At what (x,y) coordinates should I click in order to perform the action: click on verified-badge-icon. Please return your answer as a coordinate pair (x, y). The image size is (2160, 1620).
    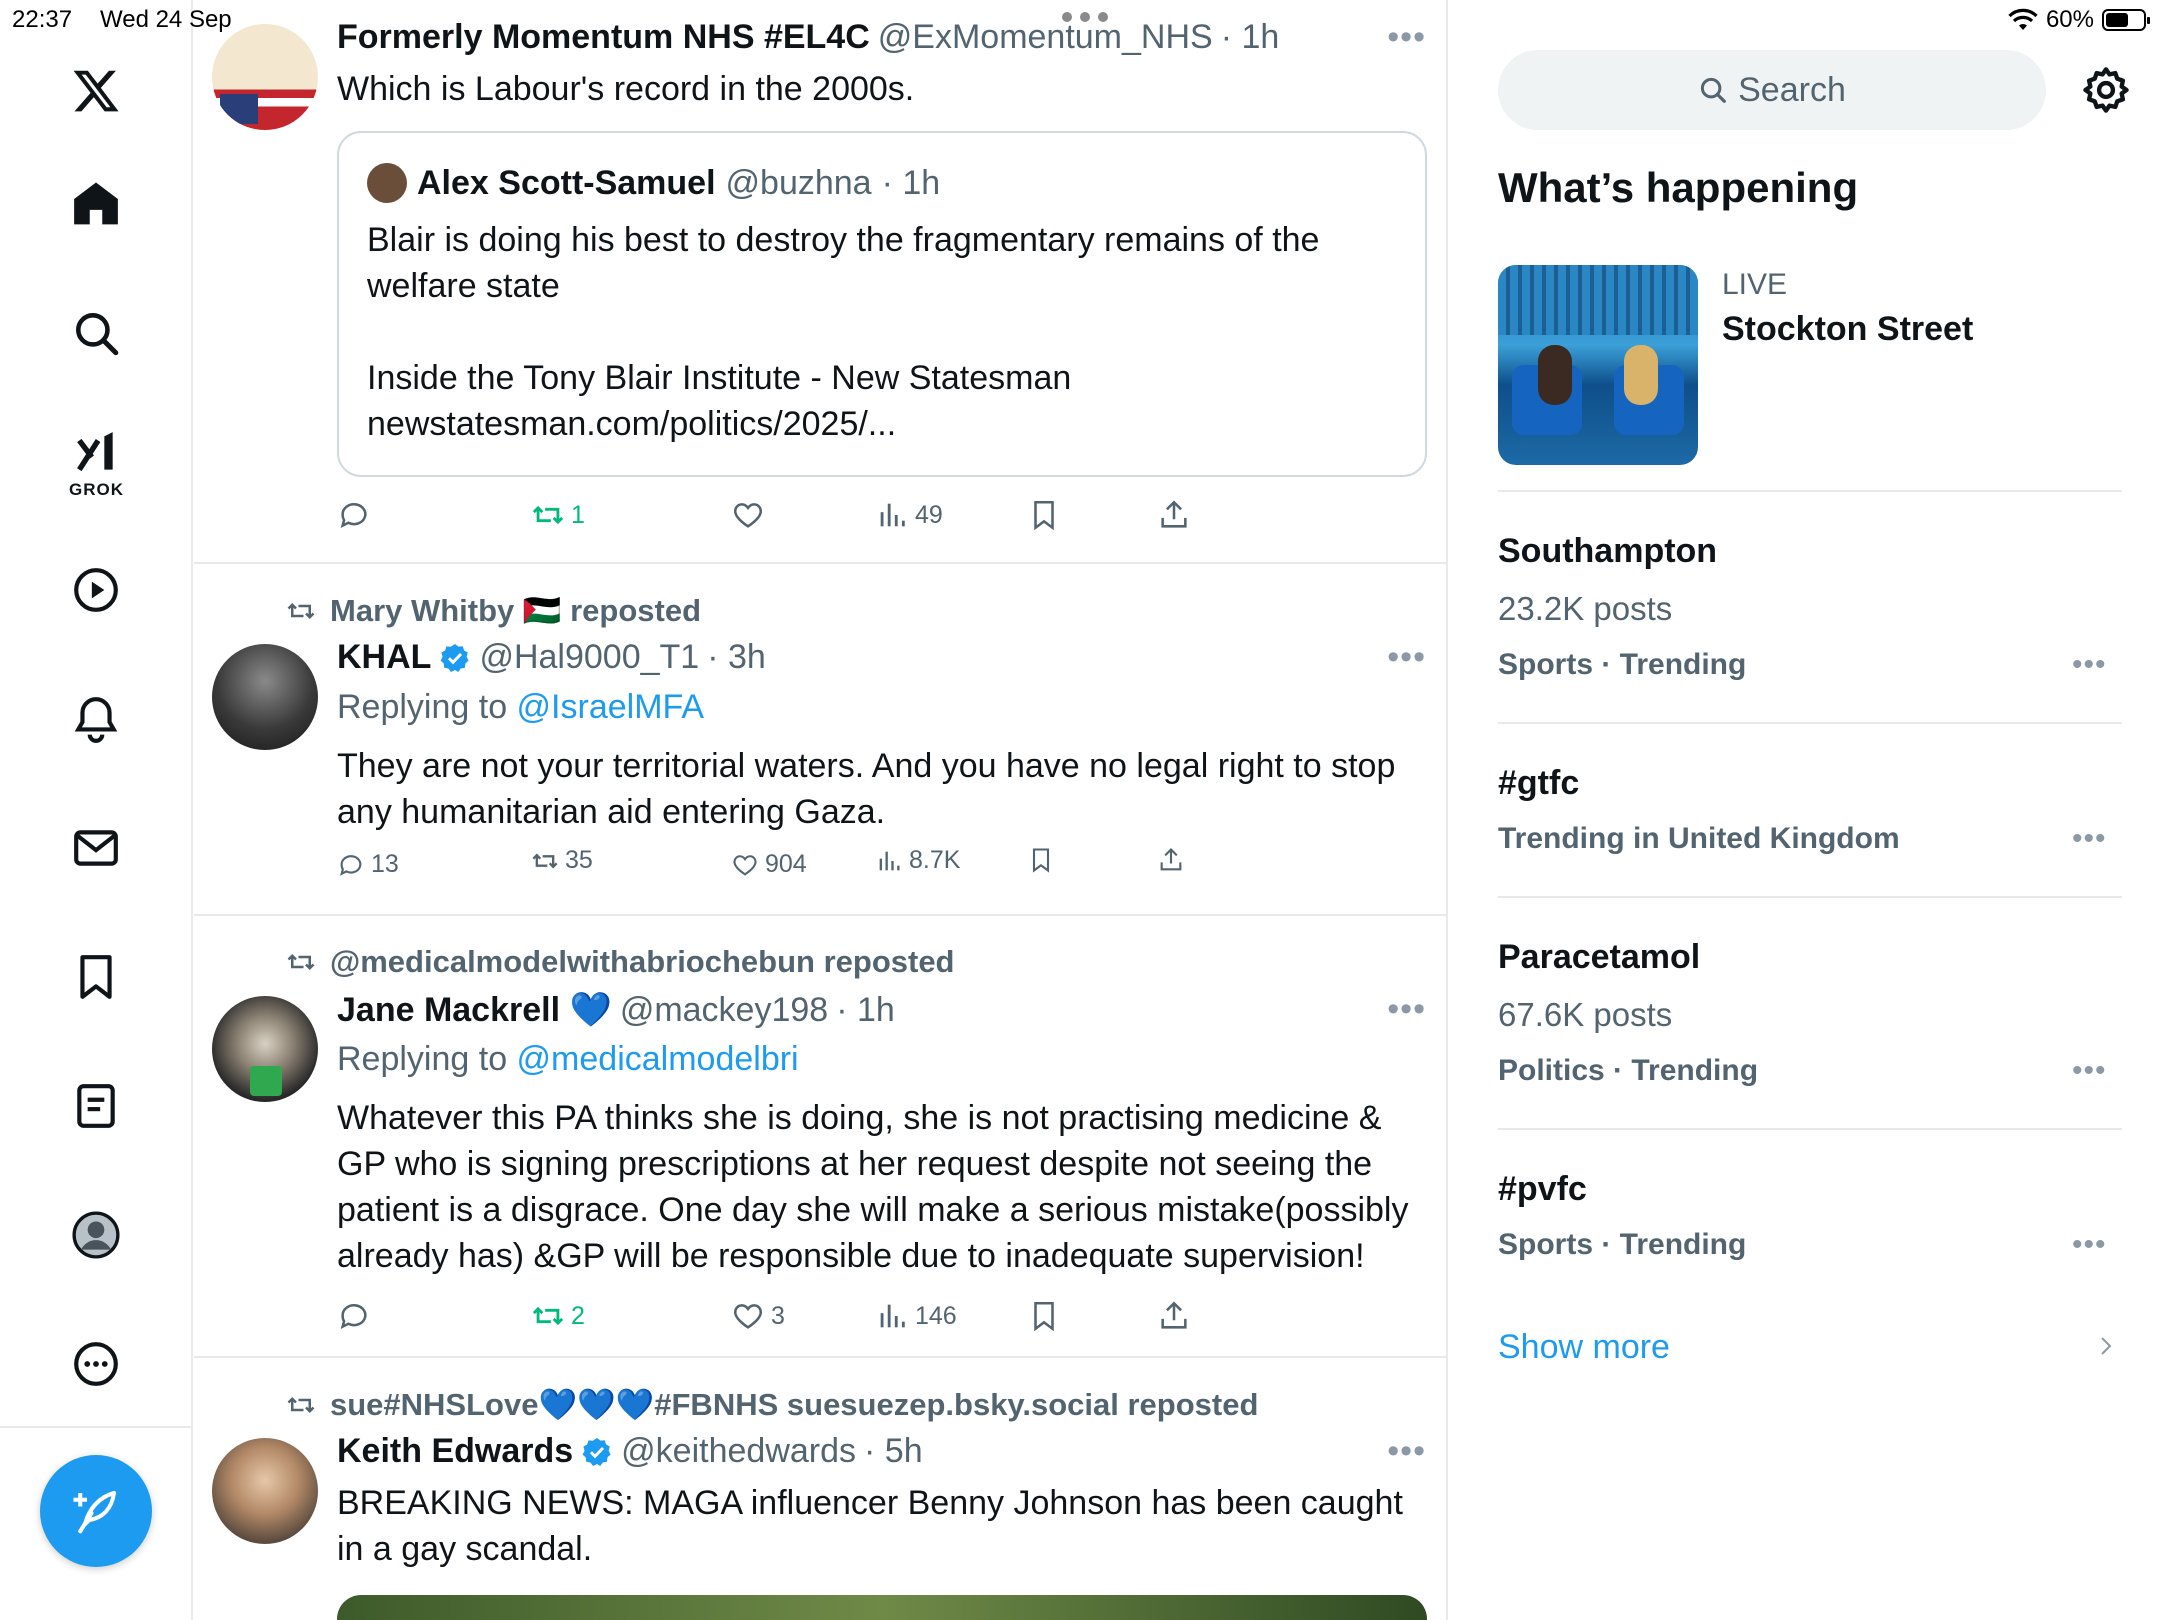
    Looking at the image, I should click on (455, 657).